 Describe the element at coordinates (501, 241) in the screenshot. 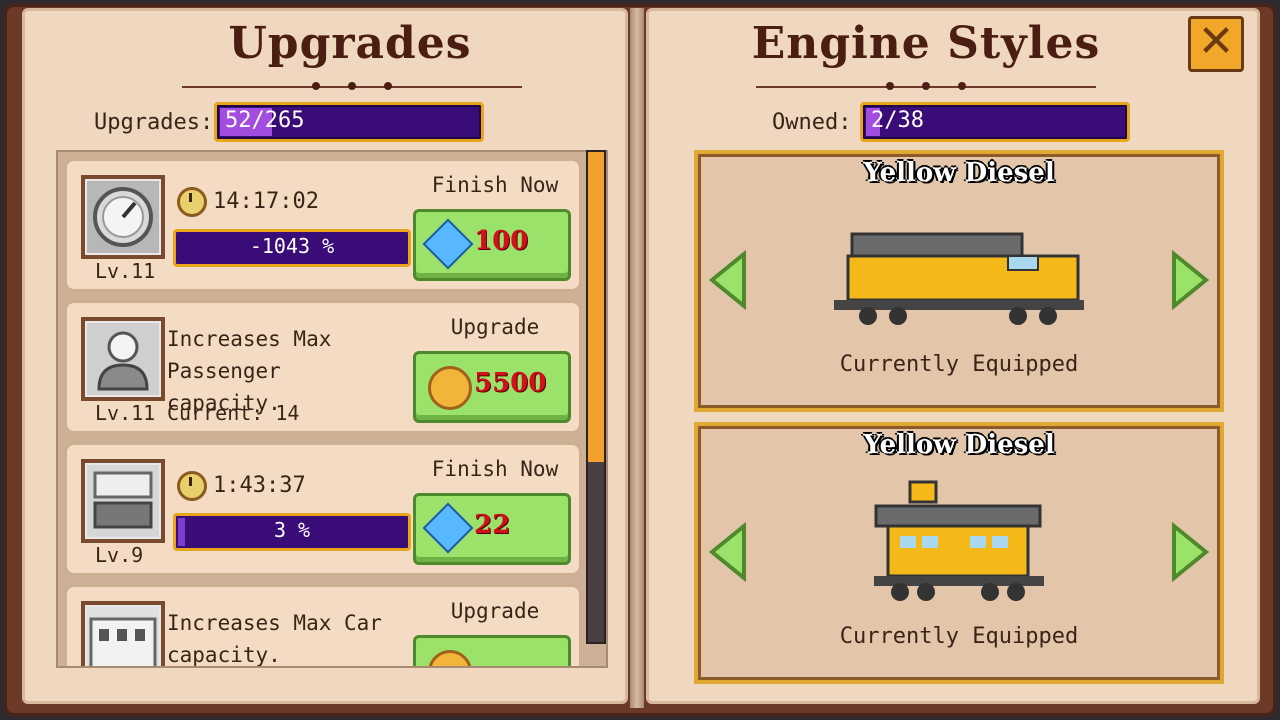

I see `cost-amount: 100` at that location.